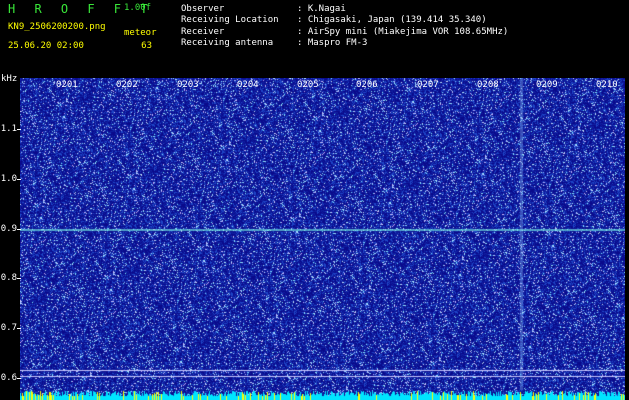 The width and height of the screenshot is (629, 400). What do you see at coordinates (308, 85) in the screenshot?
I see `time-label: 0205` at bounding box center [308, 85].